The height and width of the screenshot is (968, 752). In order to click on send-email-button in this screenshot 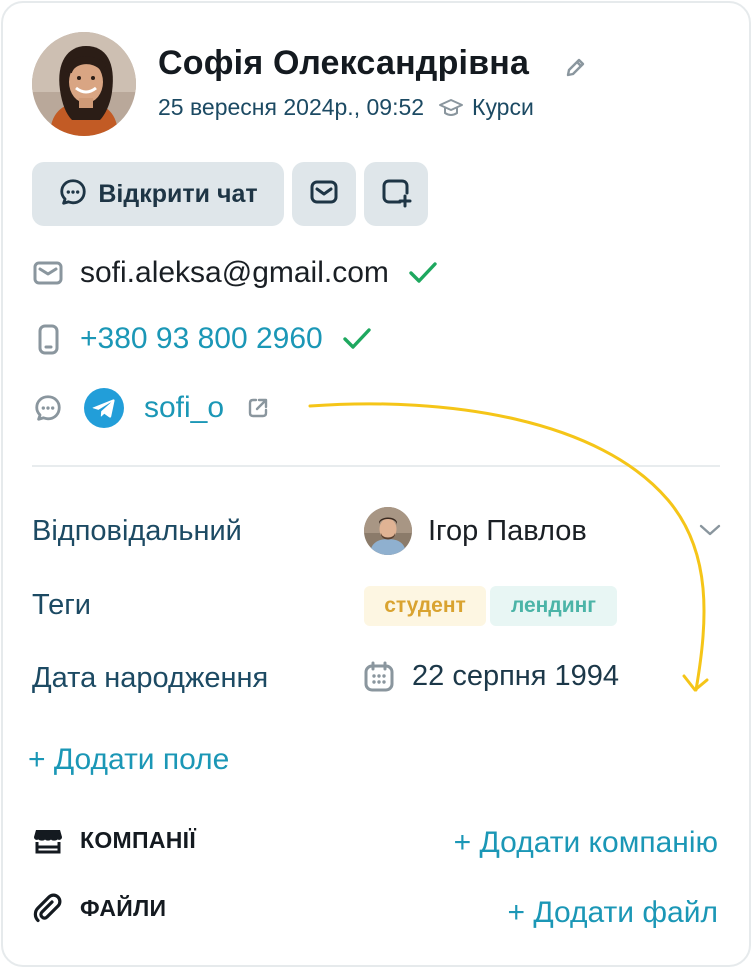, I will do `click(324, 194)`.